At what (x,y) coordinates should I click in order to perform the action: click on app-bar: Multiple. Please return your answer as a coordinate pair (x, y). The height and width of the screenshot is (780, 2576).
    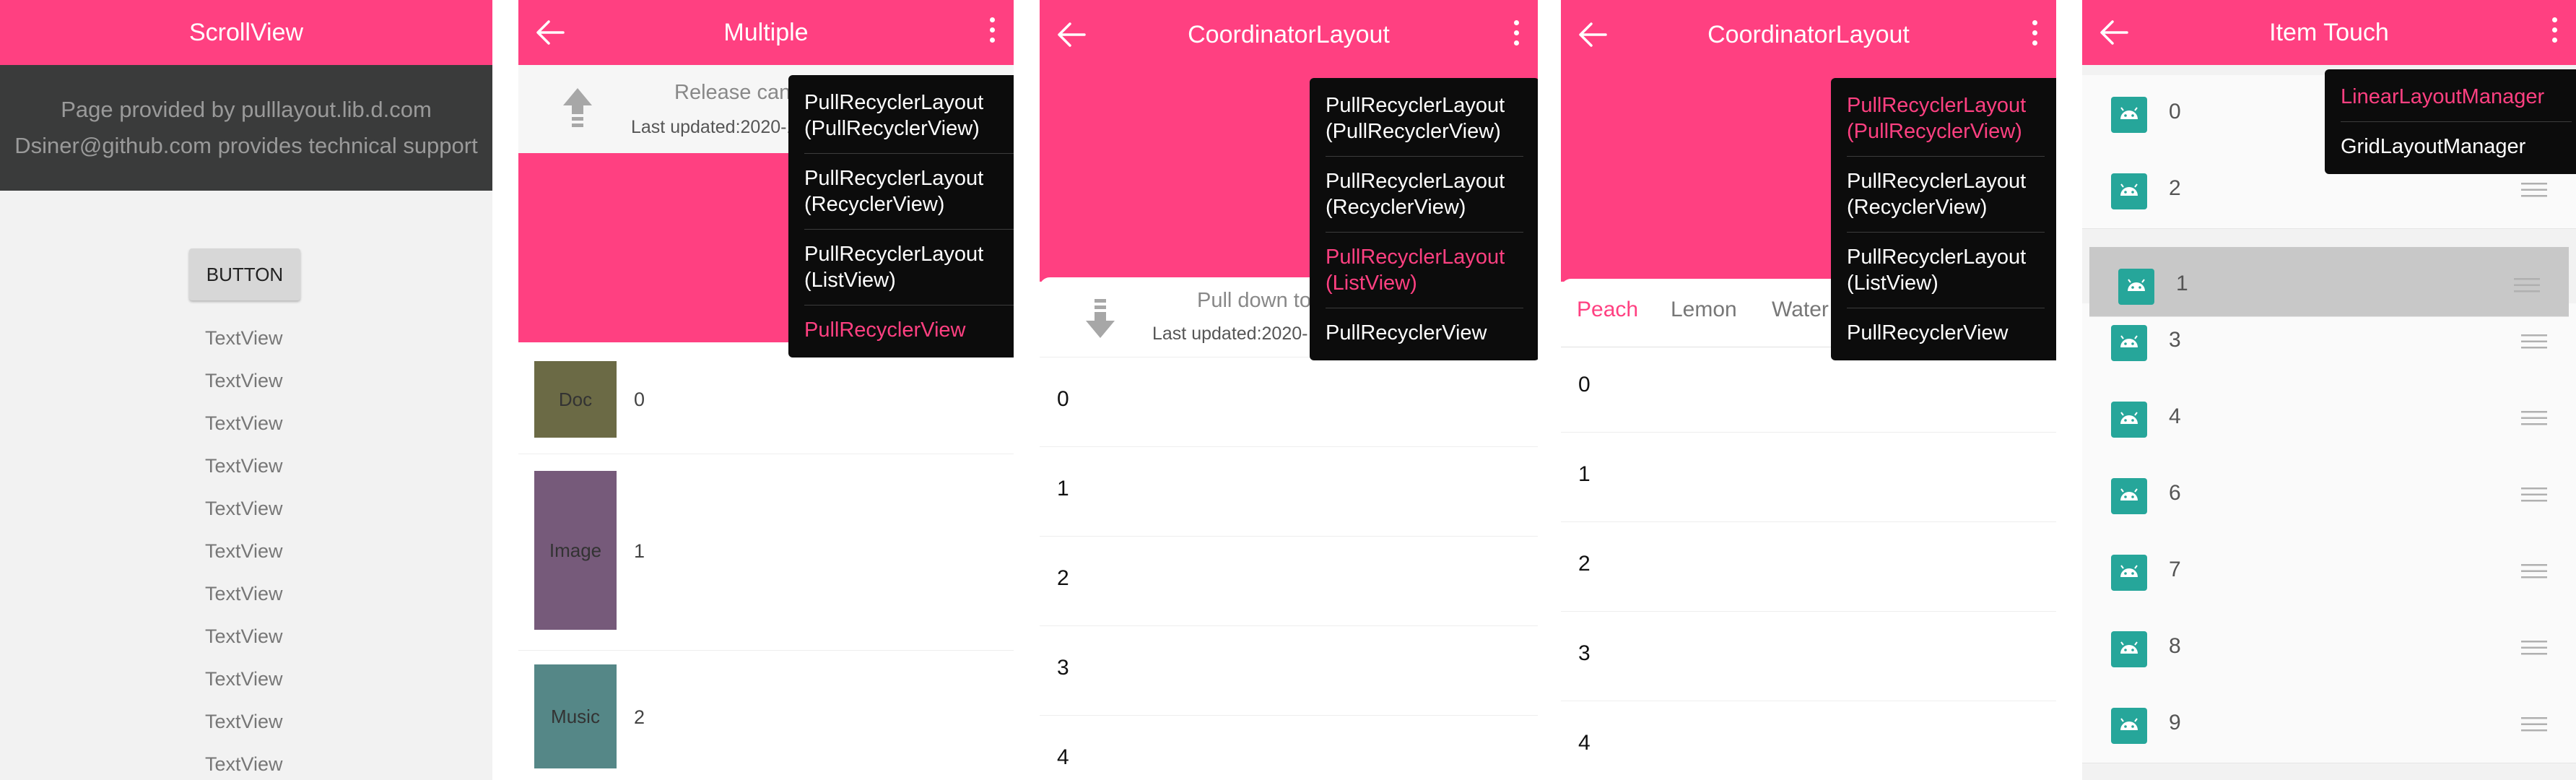
    Looking at the image, I should click on (766, 32).